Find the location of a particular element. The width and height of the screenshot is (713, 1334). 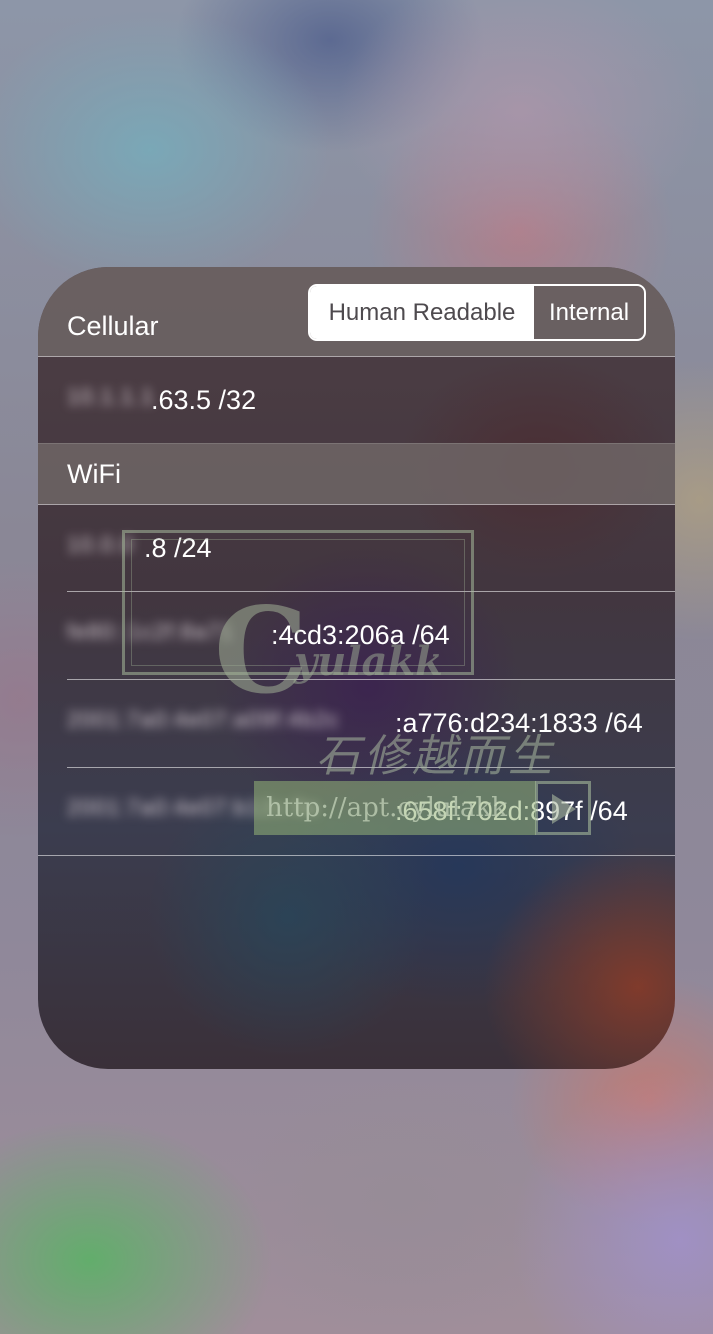

redacted-address-prefix: 10.1.1.1 is located at coordinates (111, 396).